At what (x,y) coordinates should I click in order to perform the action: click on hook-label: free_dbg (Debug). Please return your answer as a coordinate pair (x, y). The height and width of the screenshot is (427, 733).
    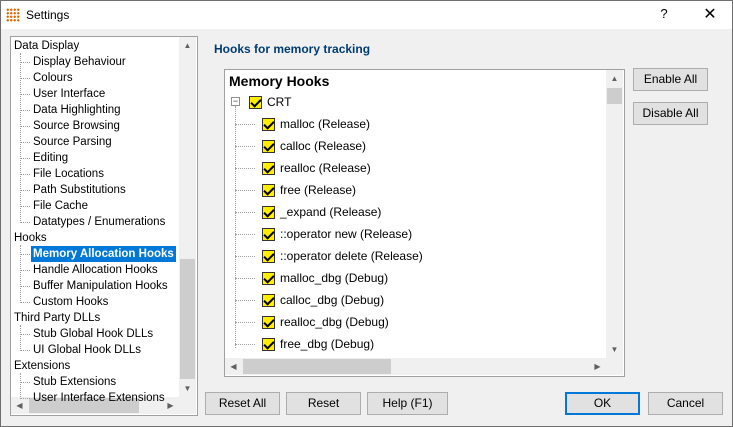
    Looking at the image, I should click on (327, 344).